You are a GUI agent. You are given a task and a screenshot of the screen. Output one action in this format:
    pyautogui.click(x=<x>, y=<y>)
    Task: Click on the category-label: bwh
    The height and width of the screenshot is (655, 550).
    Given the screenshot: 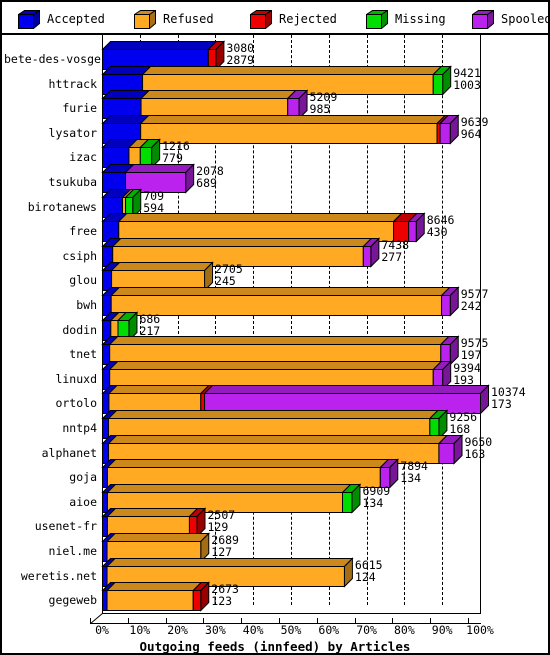 What is the action you would take?
    pyautogui.click(x=86, y=305)
    